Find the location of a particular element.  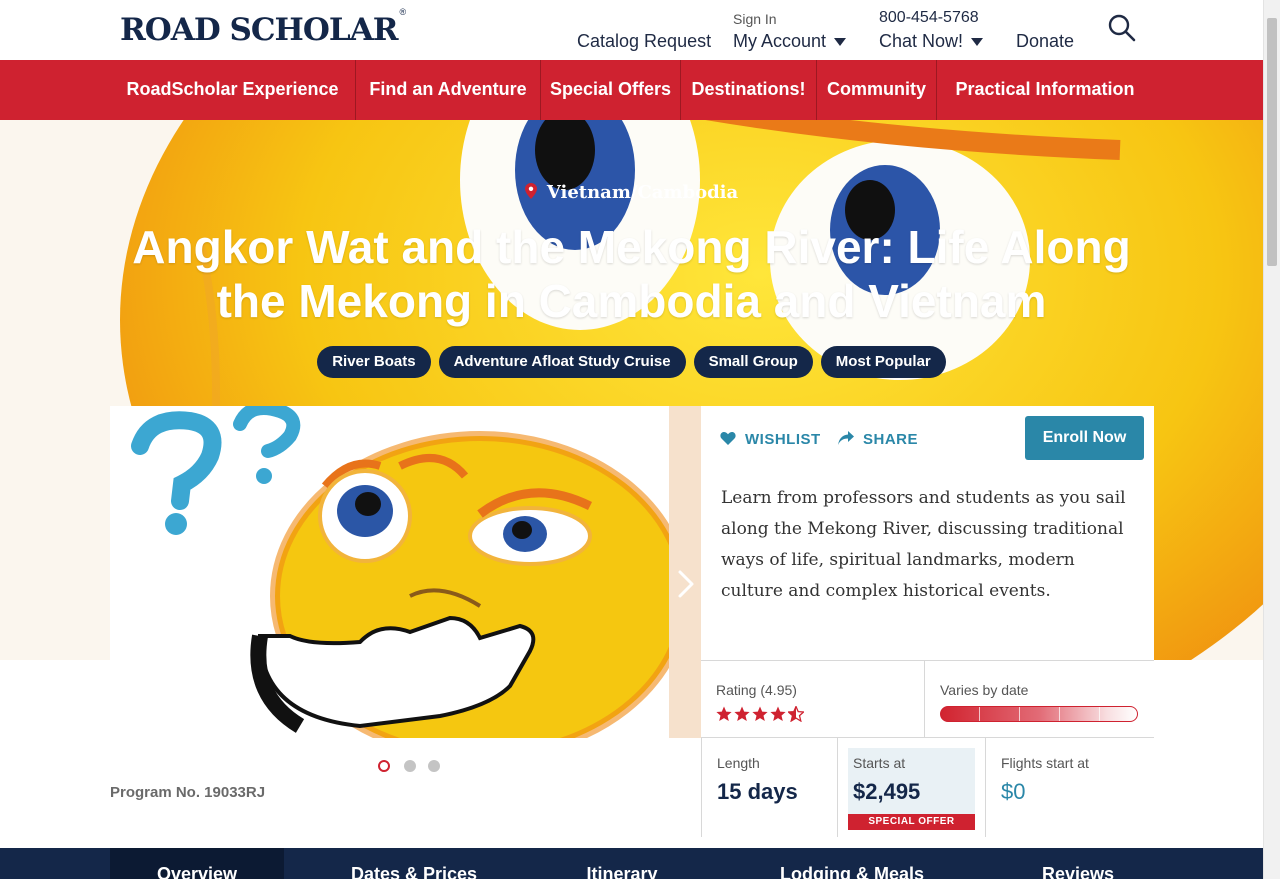

tab-dates-prices: Dates & Prices is located at coordinates (414, 863).